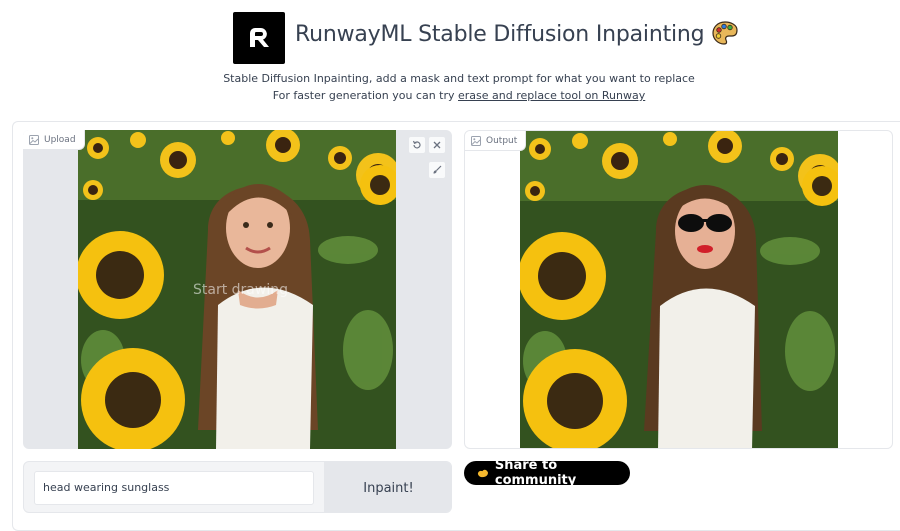 This screenshot has width=900, height=531. I want to click on page-title: RunwayML Stable Diffusion Inpainting, so click(517, 36).